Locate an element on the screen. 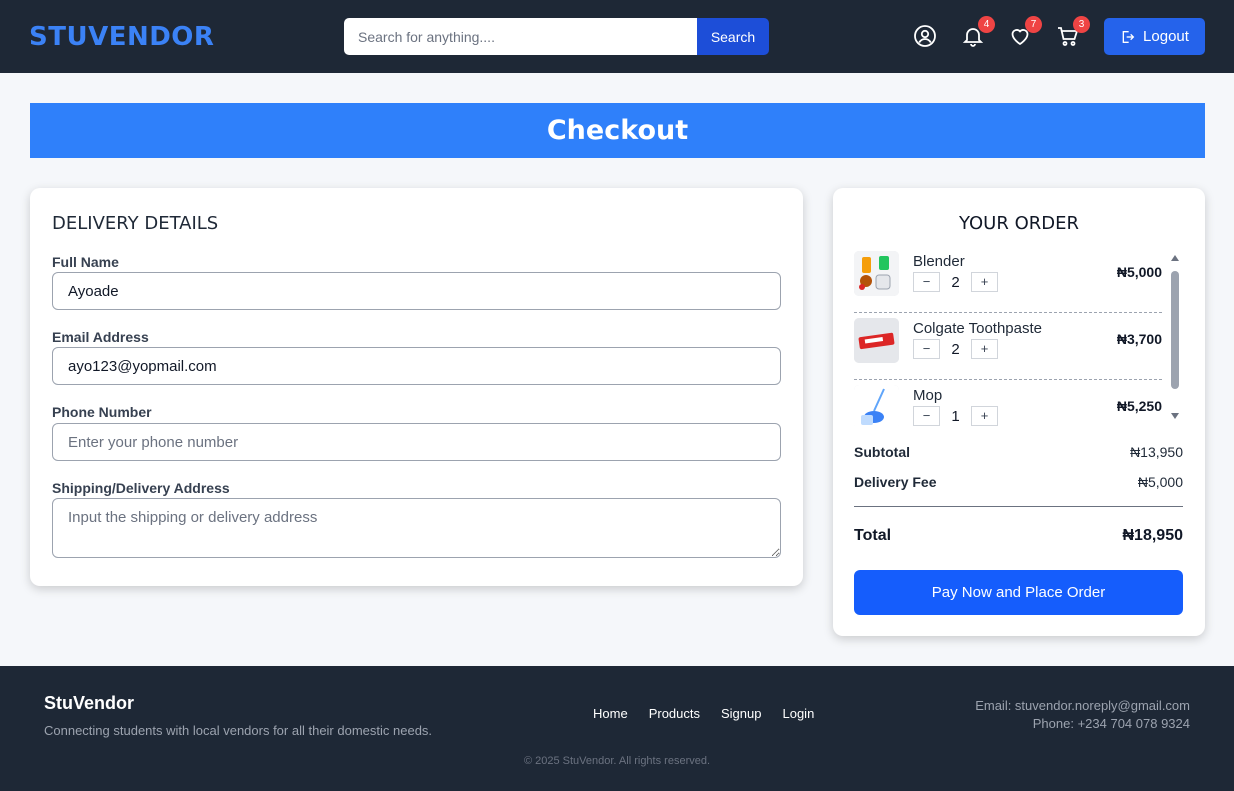 Image resolution: width=1234 pixels, height=791 pixels. search-bar: Search is located at coordinates (556, 36).